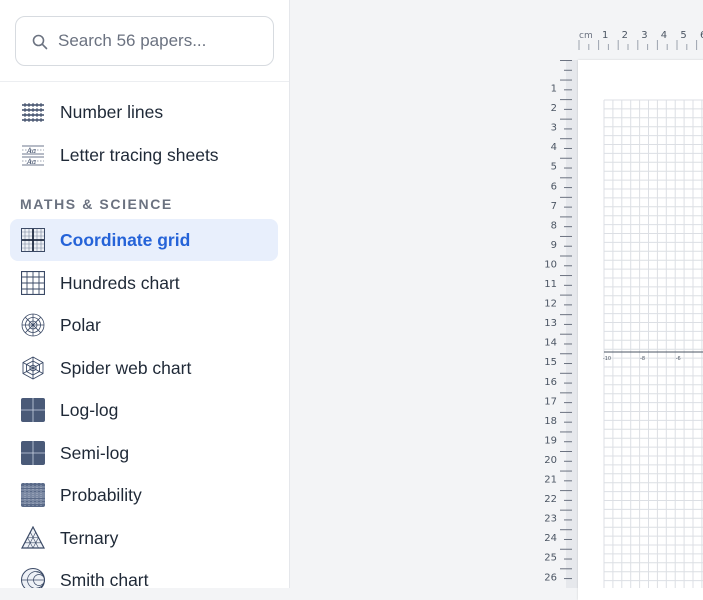  Describe the element at coordinates (550, 362) in the screenshot. I see `ruler-label: 15` at that location.